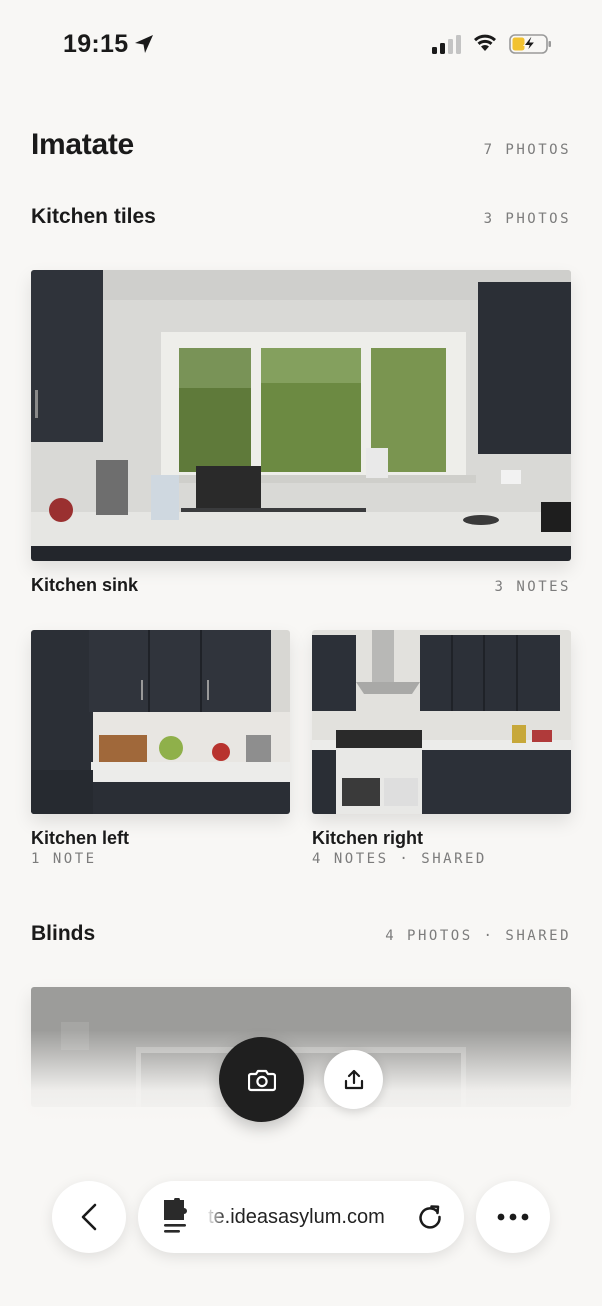  Describe the element at coordinates (96, 44) in the screenshot. I see `status-time: 19:15` at that location.